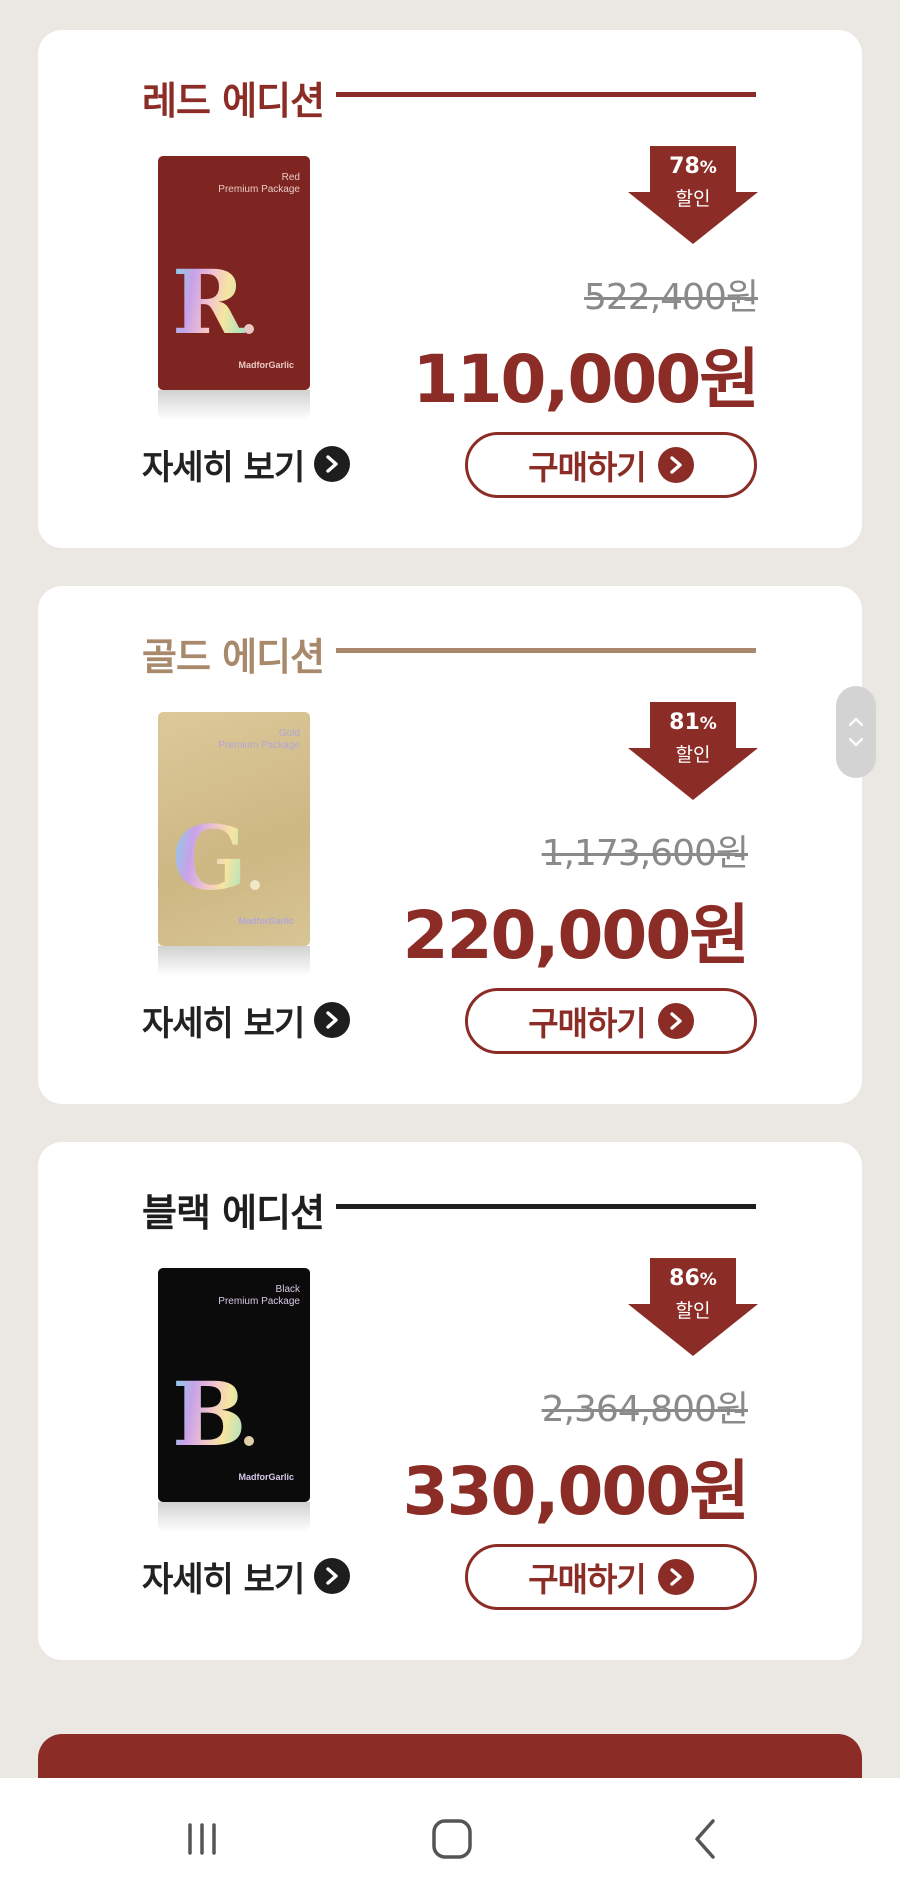 The image size is (900, 1900). I want to click on back-button, so click(706, 1839).